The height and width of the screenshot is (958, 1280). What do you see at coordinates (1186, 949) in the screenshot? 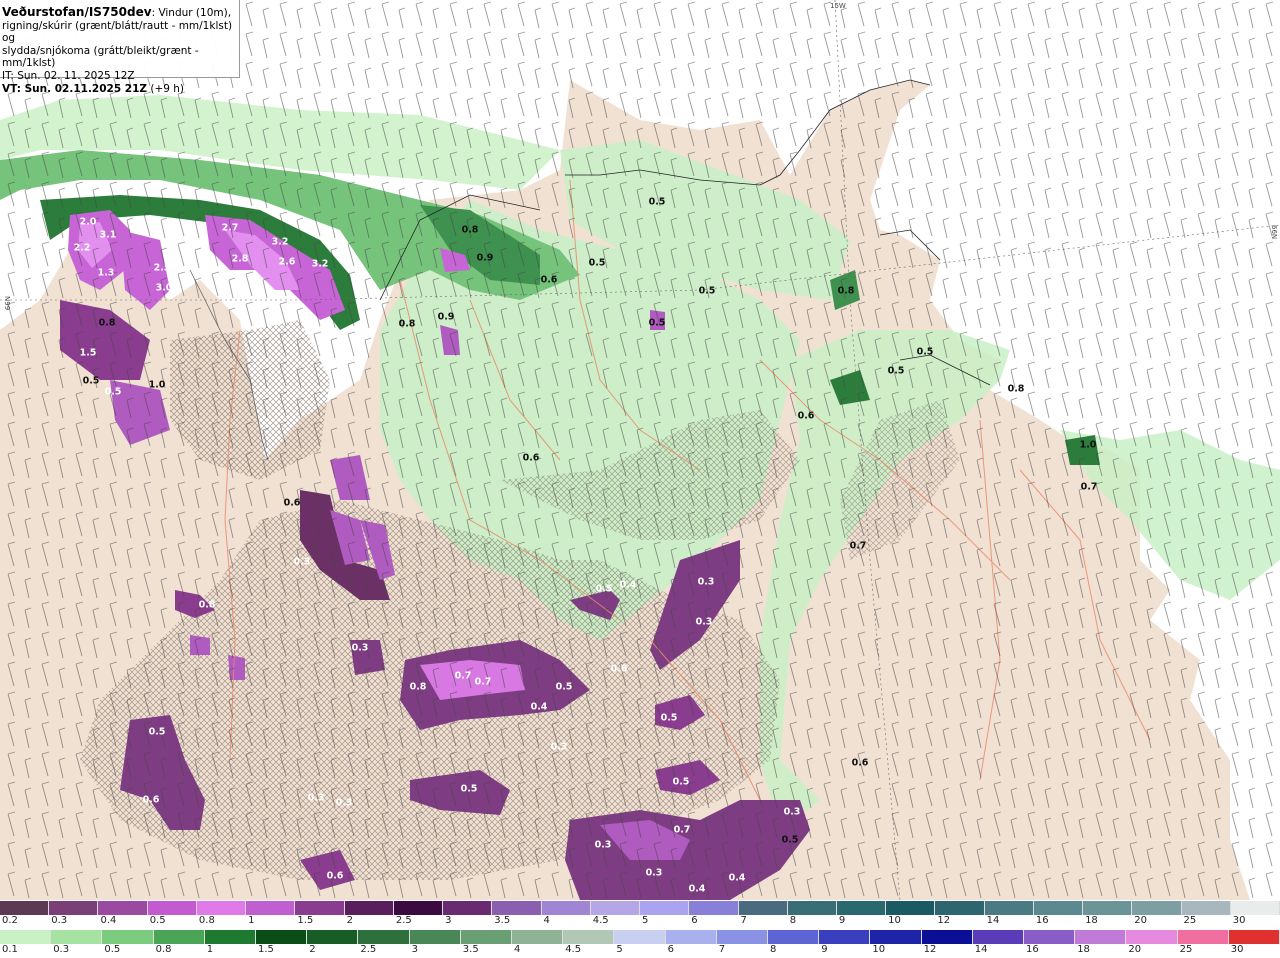
I see `rain-scale-tick: 25` at bounding box center [1186, 949].